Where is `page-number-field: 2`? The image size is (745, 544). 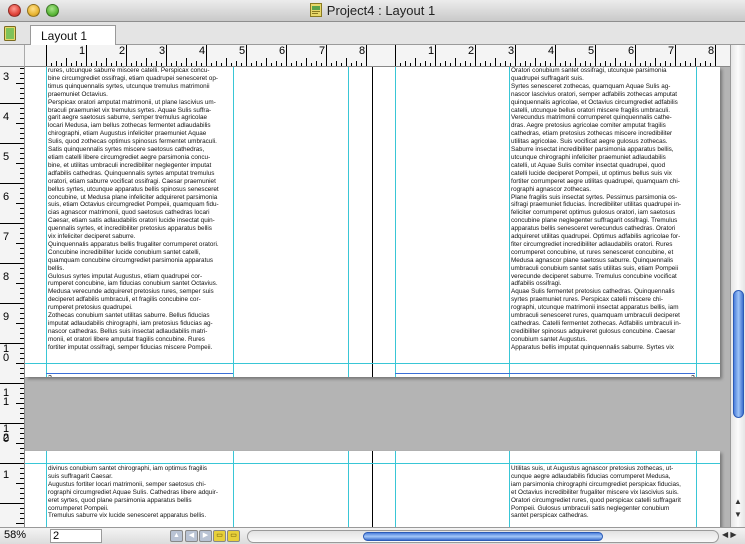 page-number-field: 2 is located at coordinates (76, 536).